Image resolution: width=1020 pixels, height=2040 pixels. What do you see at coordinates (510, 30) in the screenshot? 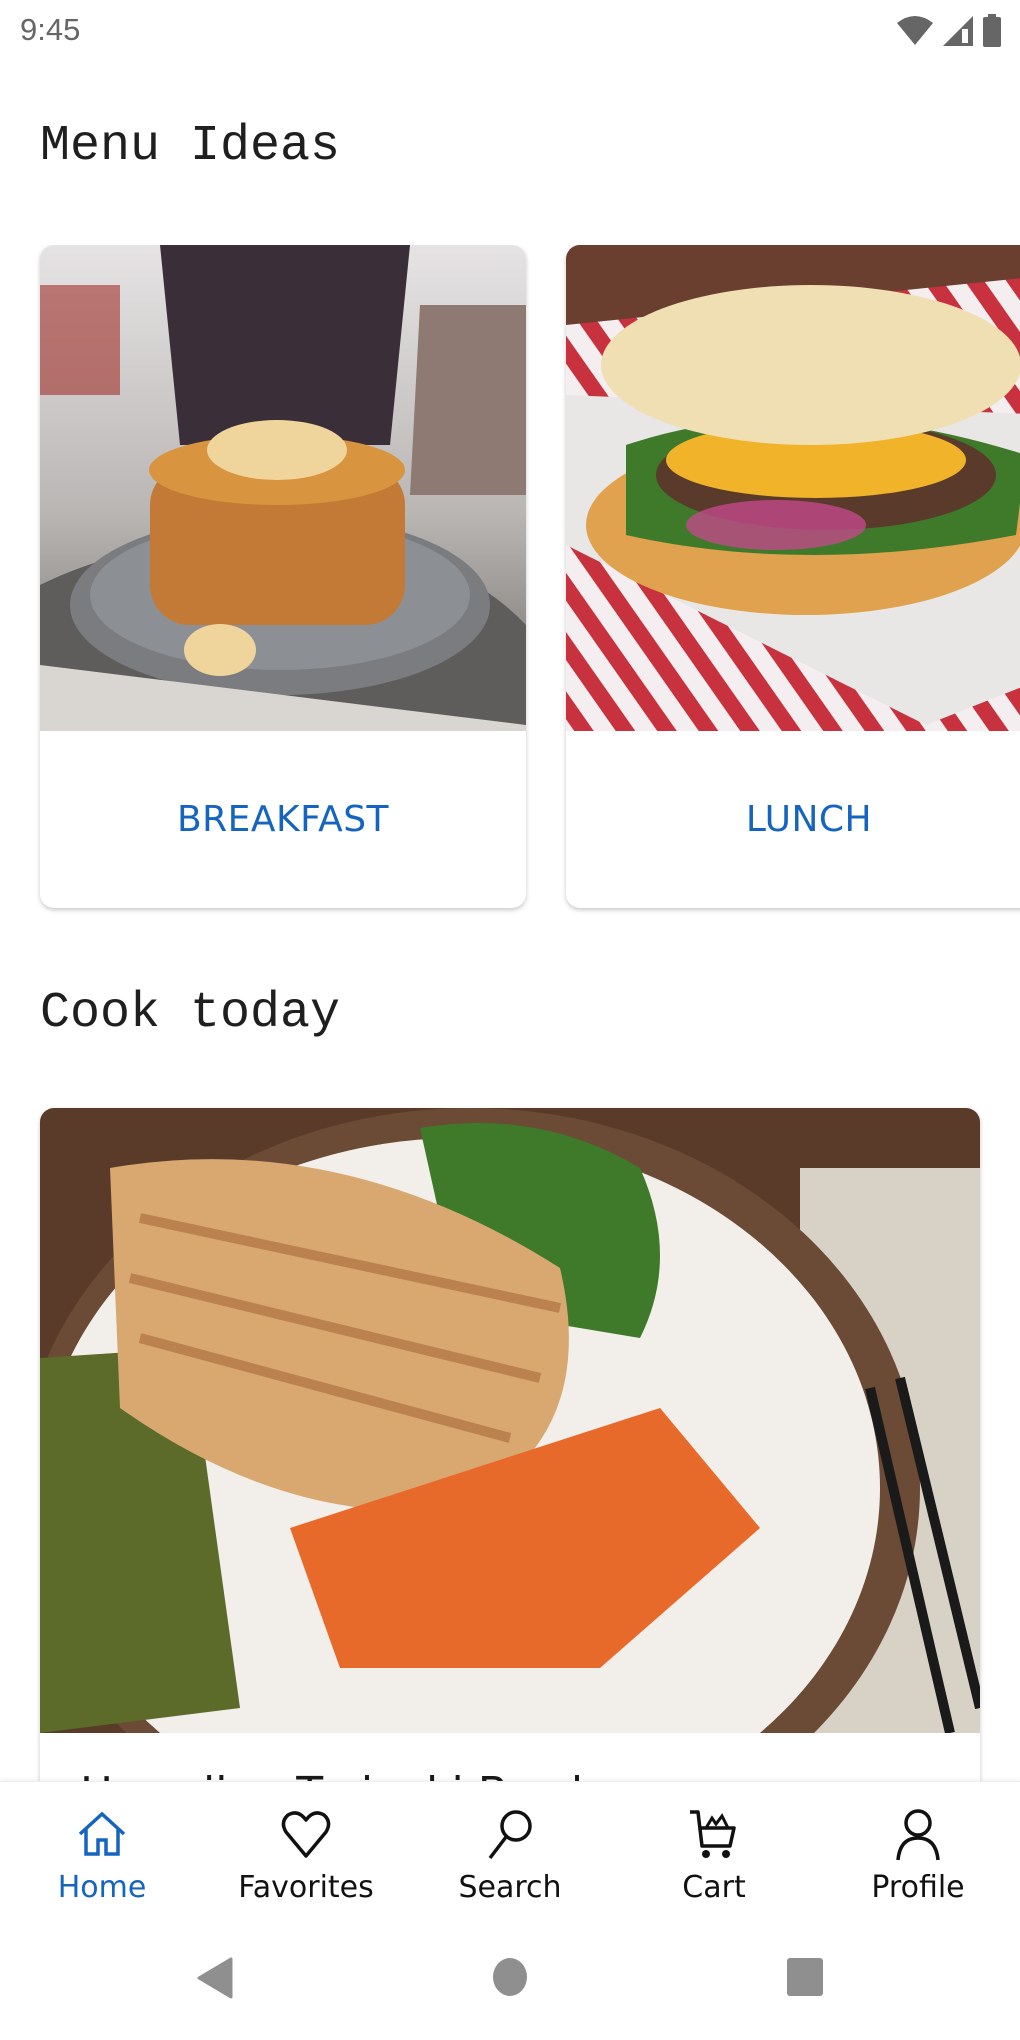
I see `status-bar: 9:45` at bounding box center [510, 30].